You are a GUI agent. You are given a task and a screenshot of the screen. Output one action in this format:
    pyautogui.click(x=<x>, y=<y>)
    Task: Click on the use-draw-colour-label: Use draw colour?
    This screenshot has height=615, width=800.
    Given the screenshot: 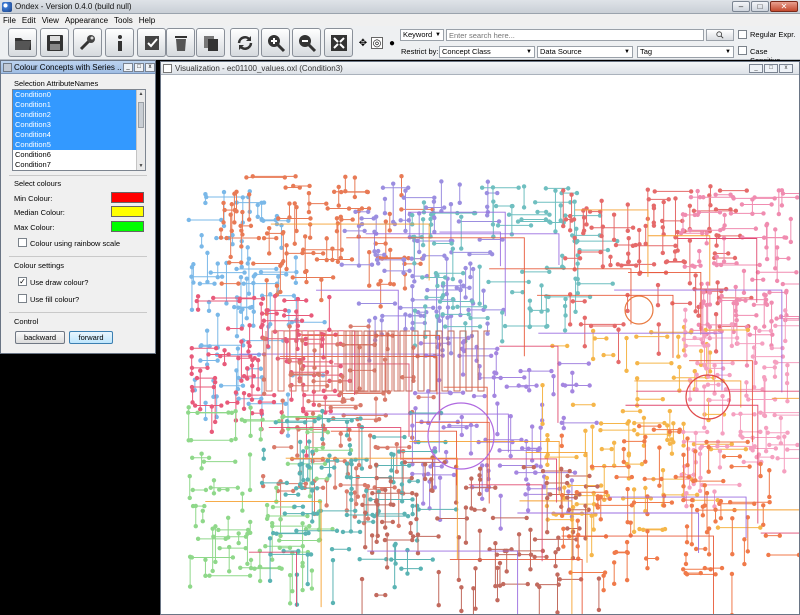 What is the action you would take?
    pyautogui.click(x=59, y=282)
    